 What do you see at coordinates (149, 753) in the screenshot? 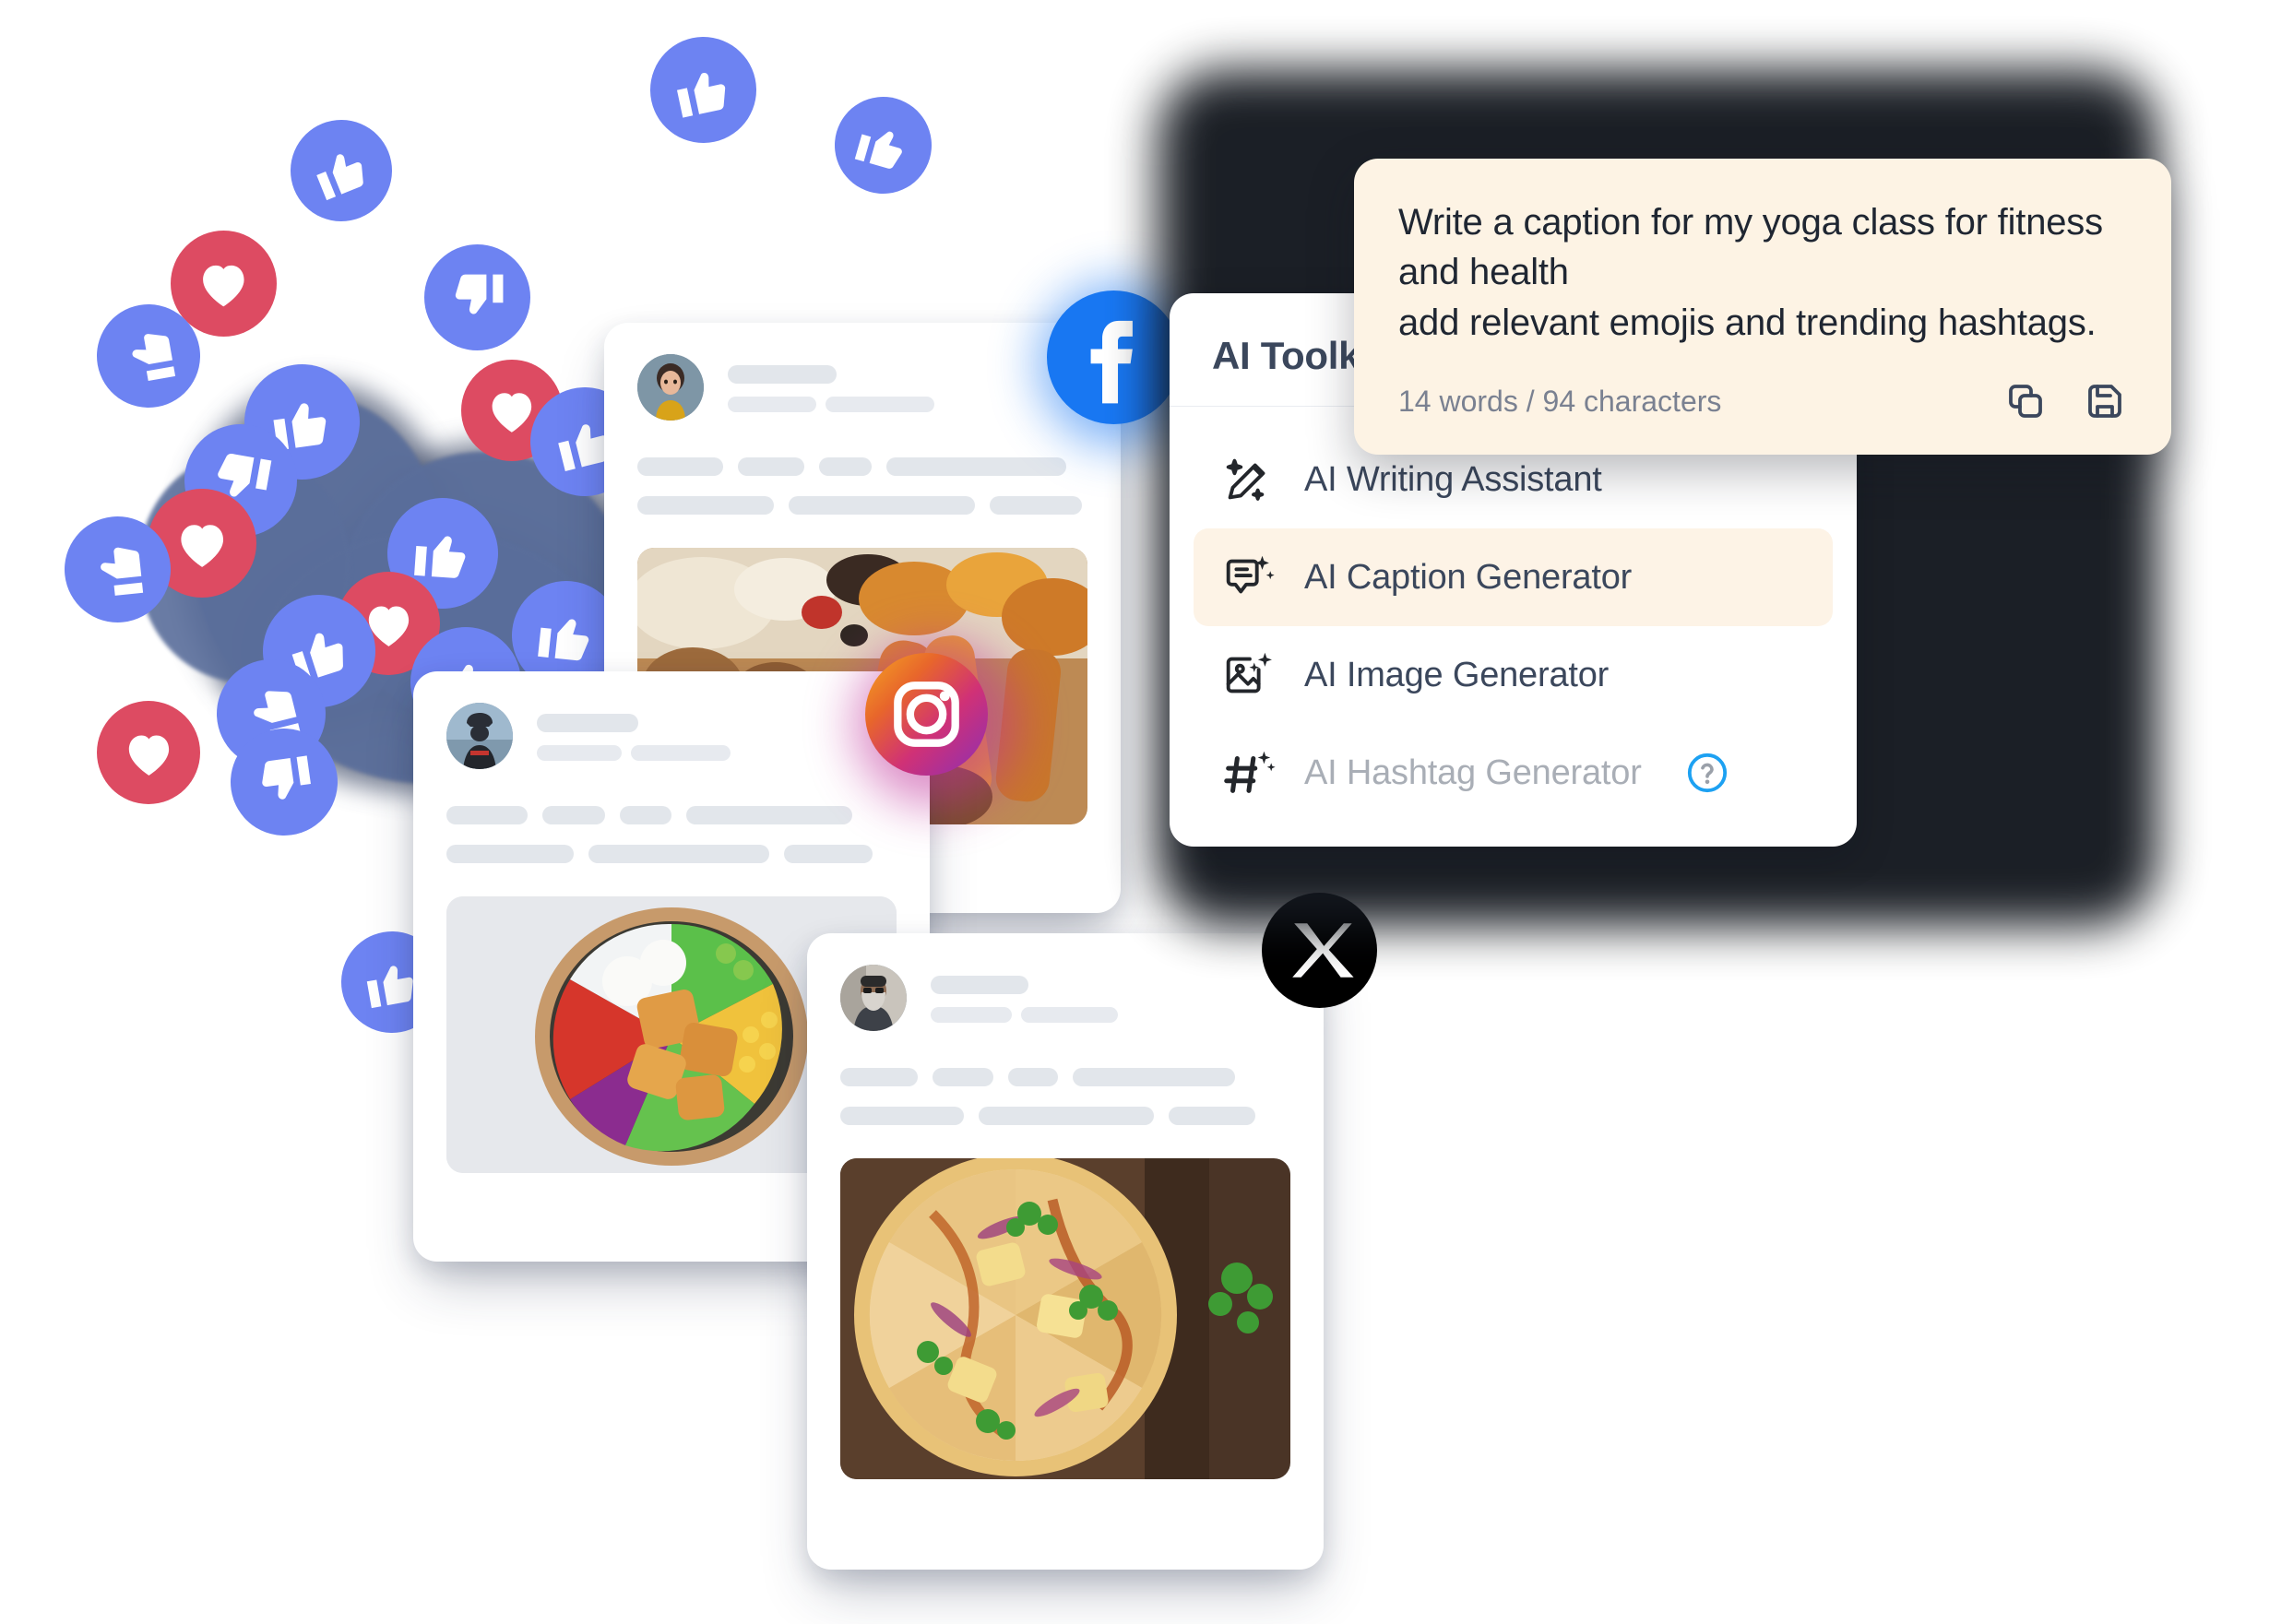
I see `reaction-love` at bounding box center [149, 753].